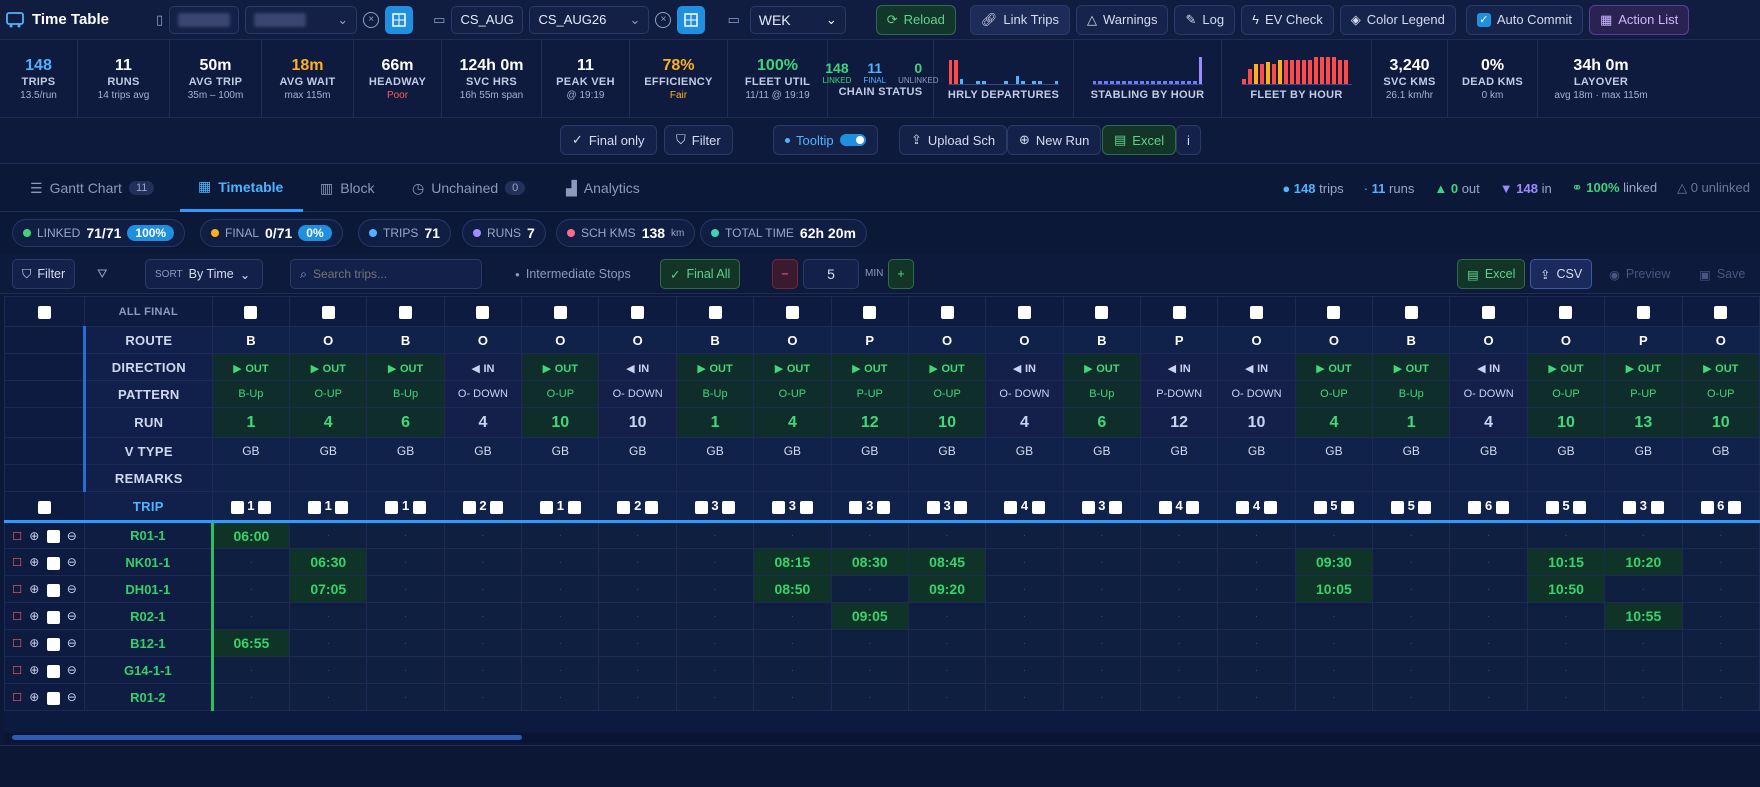  Describe the element at coordinates (102, 274) in the screenshot. I see `clear-filter-button: ⛛` at that location.